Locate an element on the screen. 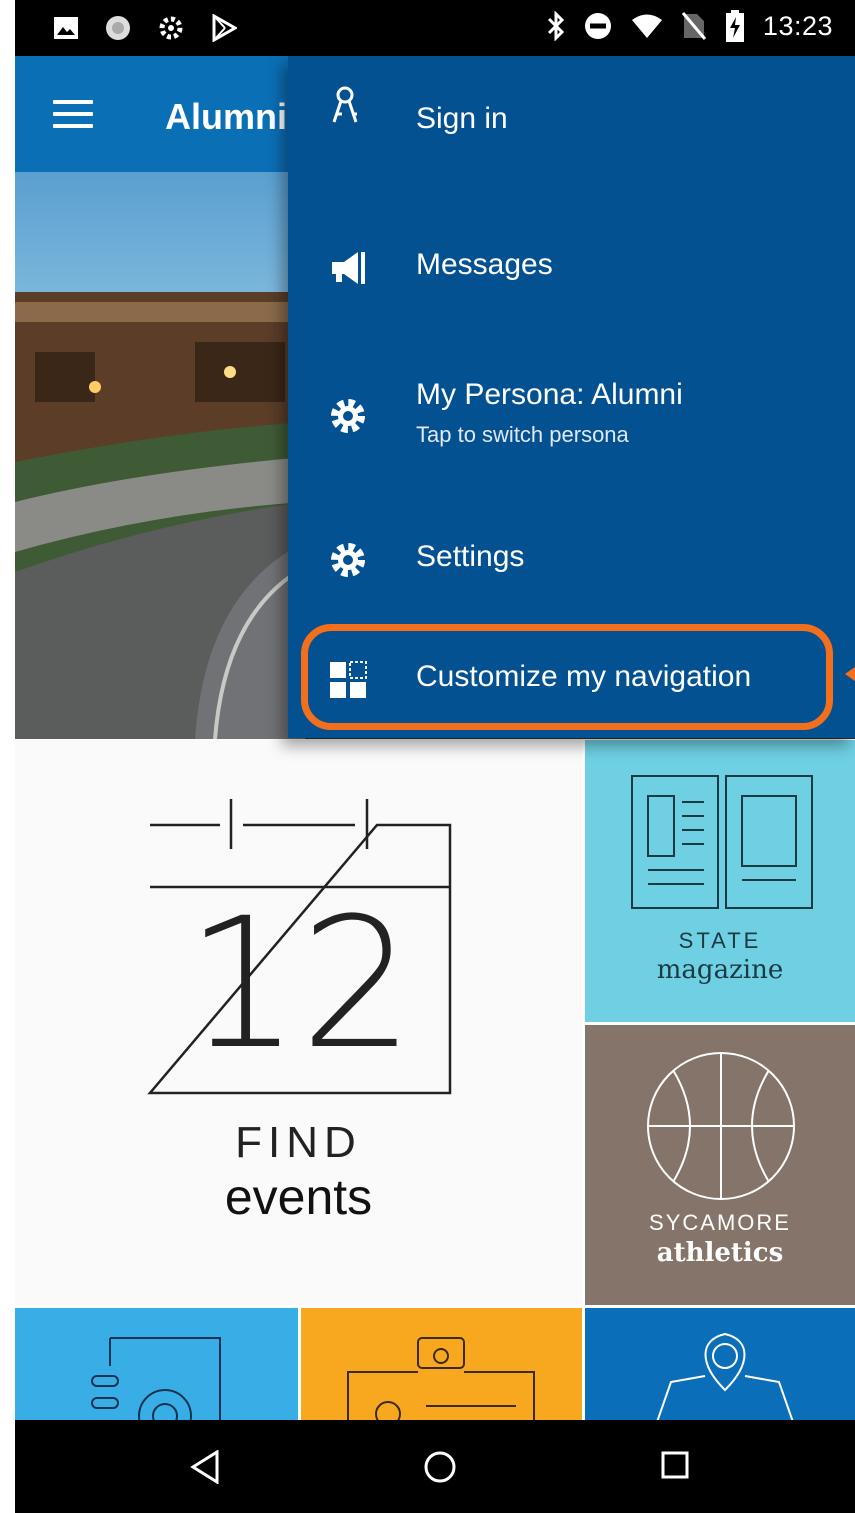 This screenshot has width=855, height=1513. magazine-title-label: magazine is located at coordinates (720, 970).